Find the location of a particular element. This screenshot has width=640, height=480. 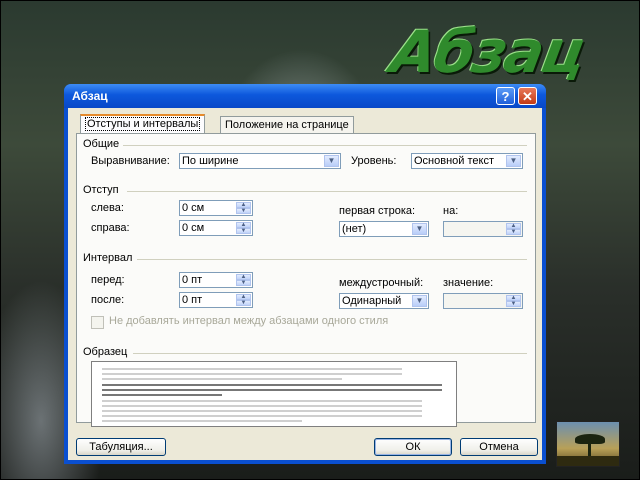

spacing-after-spinner: 0 пт ▲ ▼ is located at coordinates (216, 300).